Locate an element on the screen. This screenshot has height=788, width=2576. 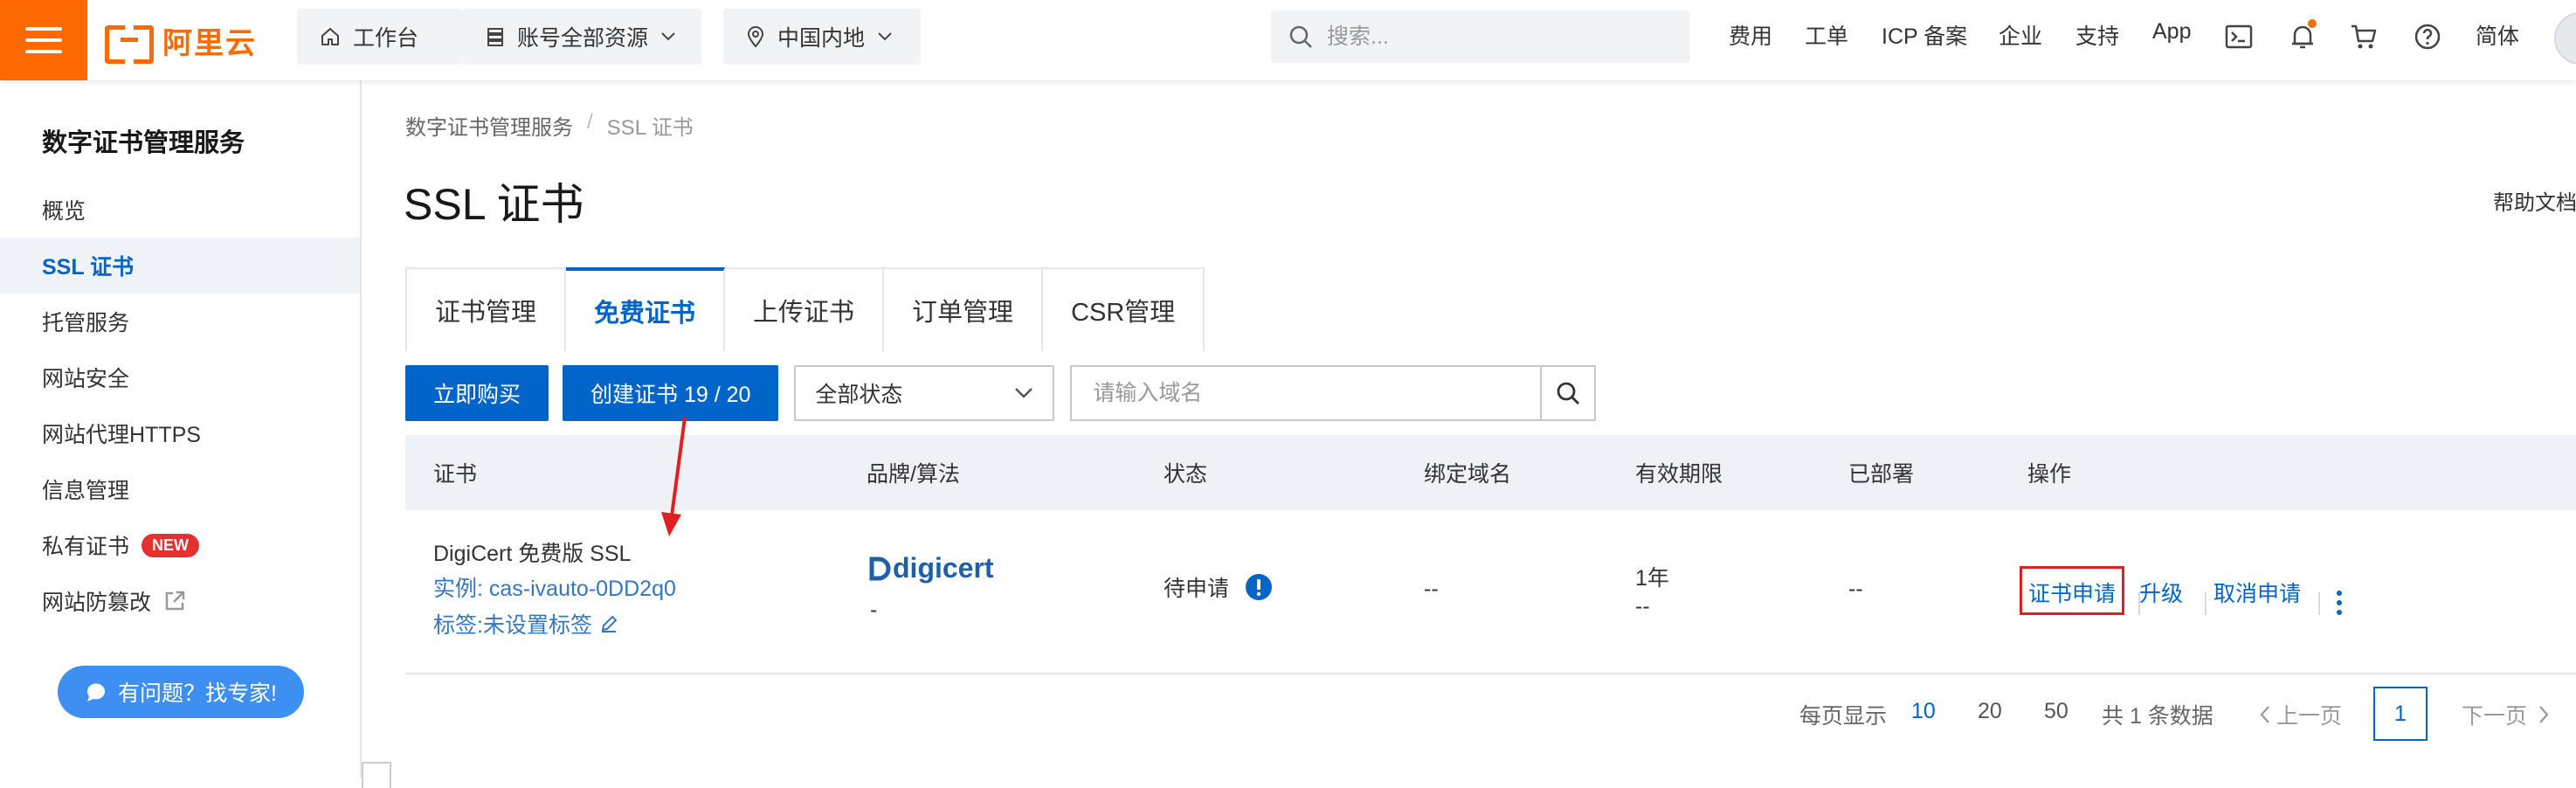
breadcrumb: 数字证书管理服务 / SSL 证书 is located at coordinates (549, 126).